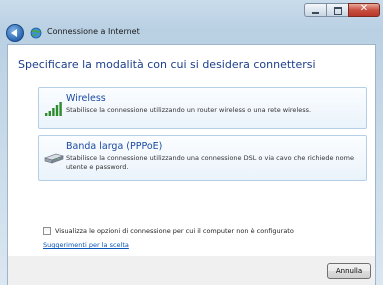 The width and height of the screenshot is (383, 285). I want to click on cancel-button: Annulla, so click(349, 271).